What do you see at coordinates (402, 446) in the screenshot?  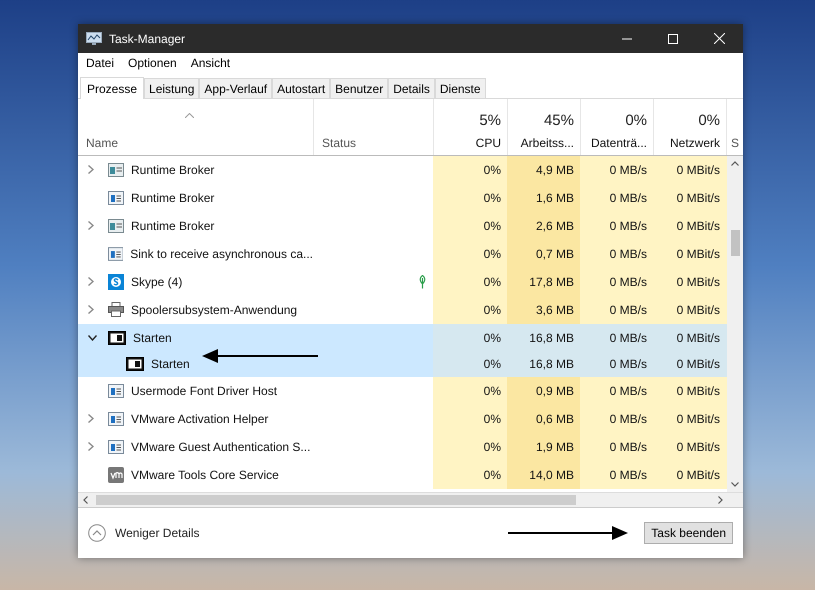 I see `process-row: VMware Guest Authentication S... 0% 1,9 MB 0 MB/s 0 MBit/s` at bounding box center [402, 446].